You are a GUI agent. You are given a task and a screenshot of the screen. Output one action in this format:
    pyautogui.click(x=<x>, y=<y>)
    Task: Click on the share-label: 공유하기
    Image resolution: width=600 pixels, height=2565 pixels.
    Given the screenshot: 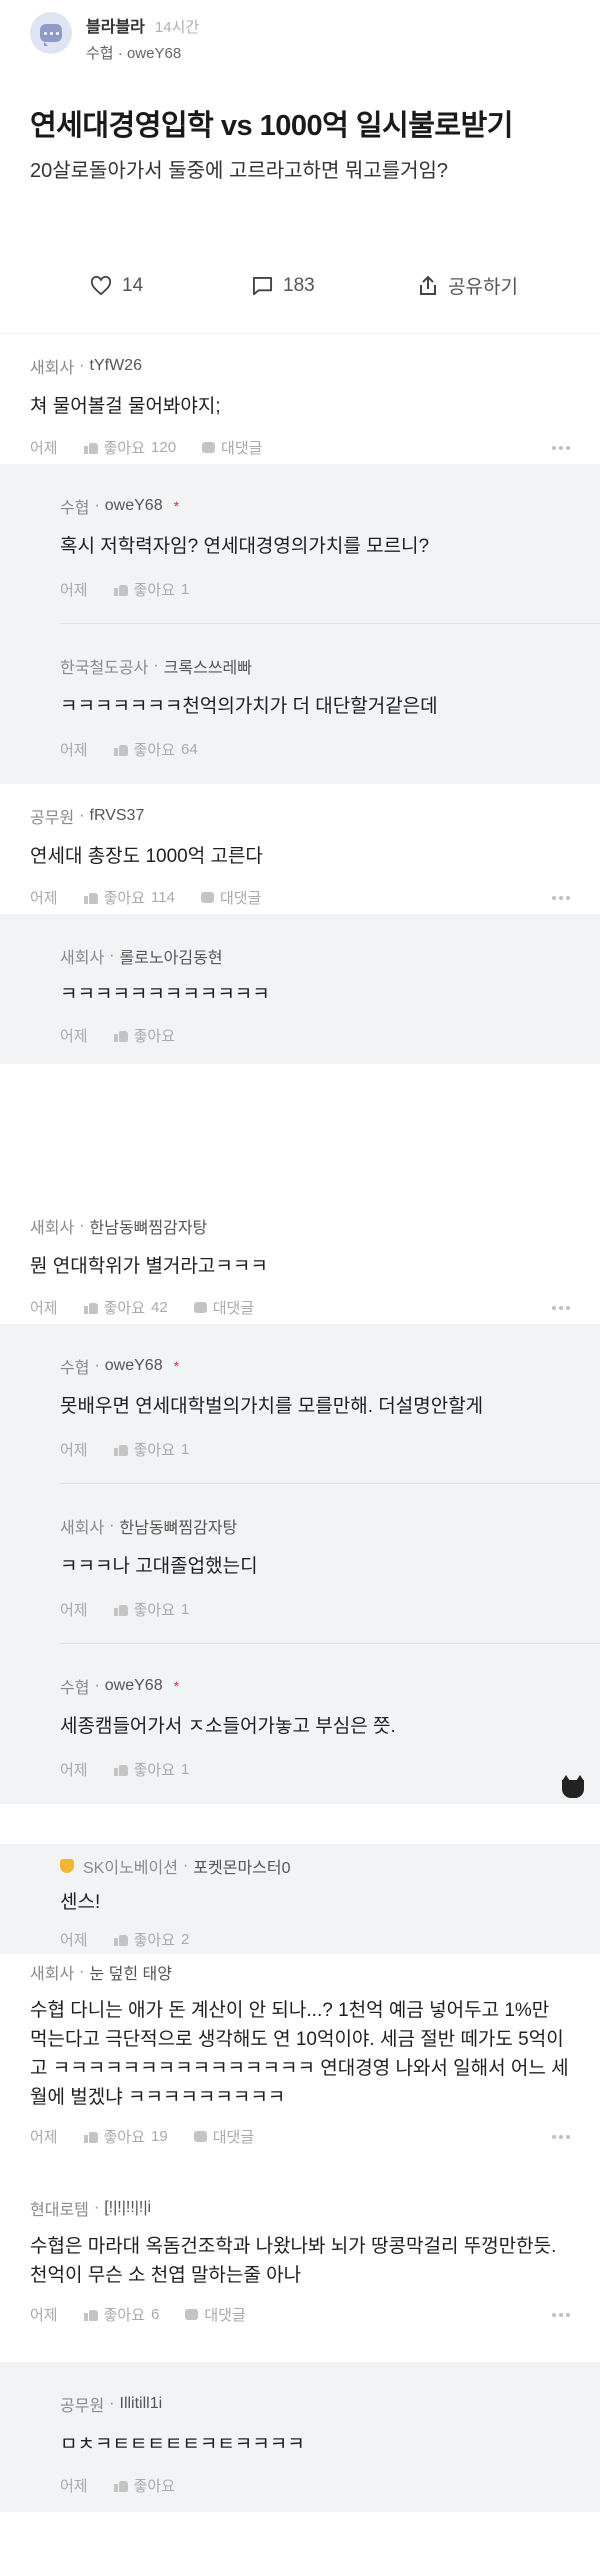 What is the action you would take?
    pyautogui.click(x=483, y=287)
    